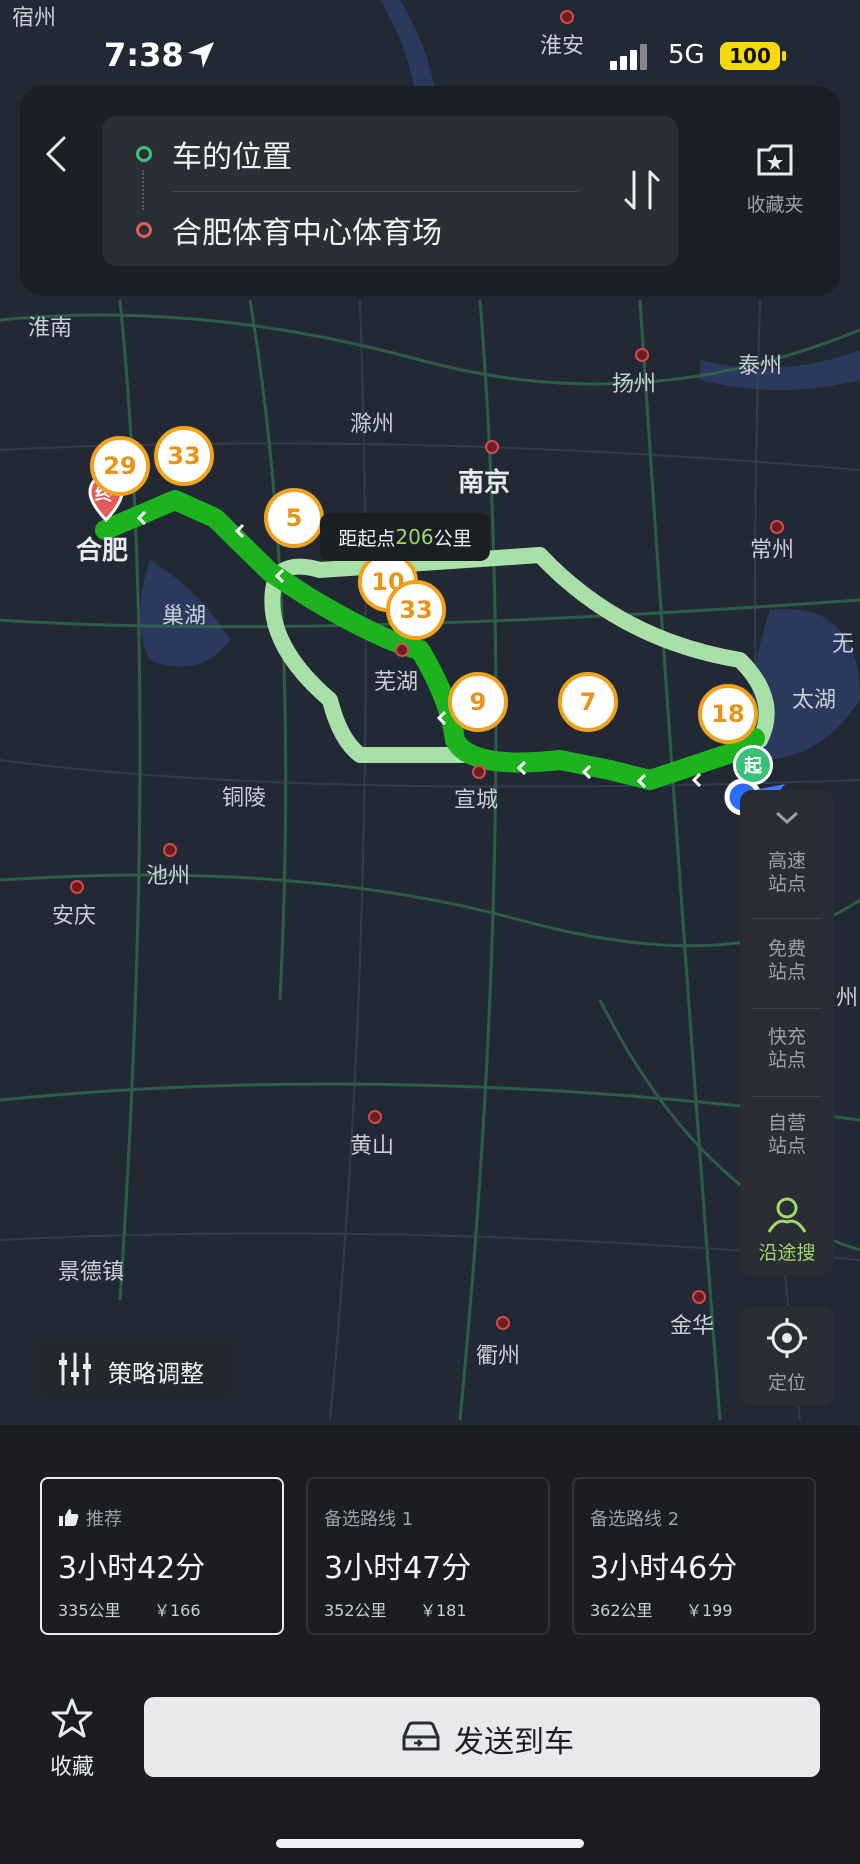  Describe the element at coordinates (498, 1356) in the screenshot. I see `city-label: 衢州` at that location.